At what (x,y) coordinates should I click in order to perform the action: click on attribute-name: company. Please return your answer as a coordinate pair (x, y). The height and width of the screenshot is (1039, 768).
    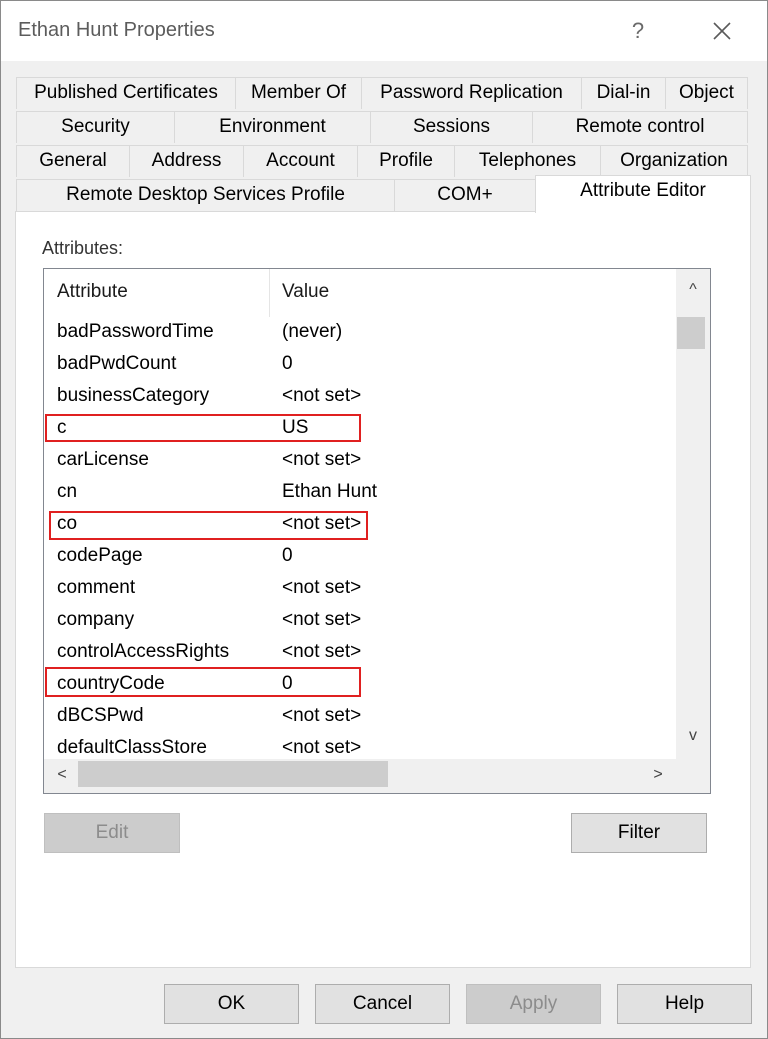
    Looking at the image, I should click on (96, 619).